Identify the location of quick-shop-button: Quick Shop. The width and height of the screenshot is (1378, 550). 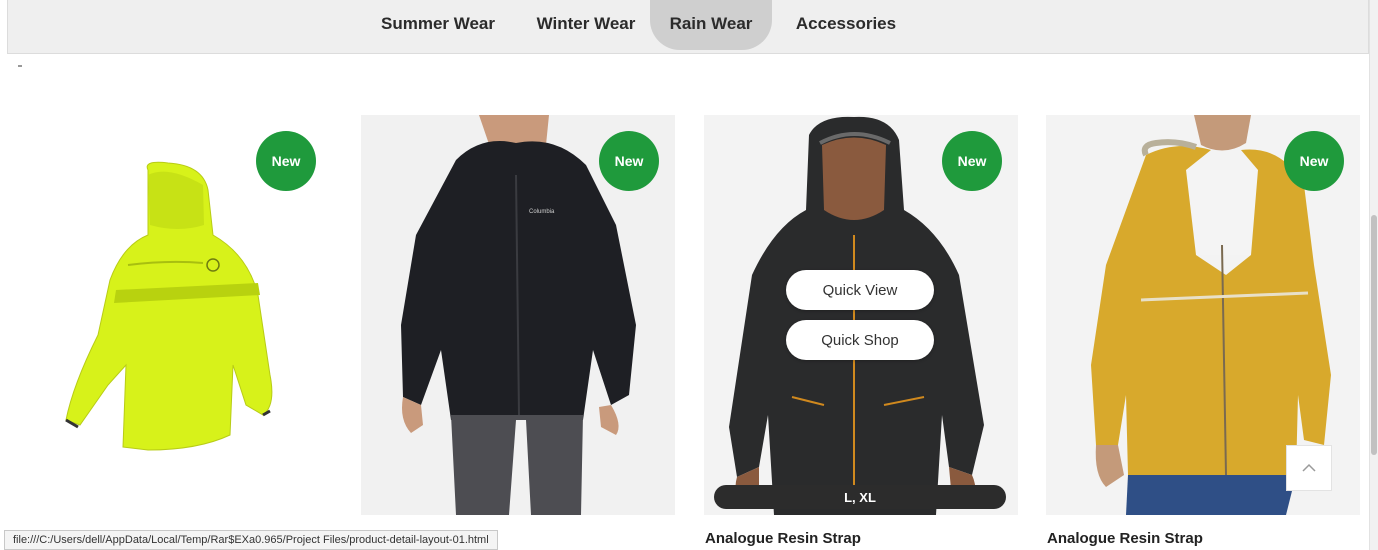
(860, 340).